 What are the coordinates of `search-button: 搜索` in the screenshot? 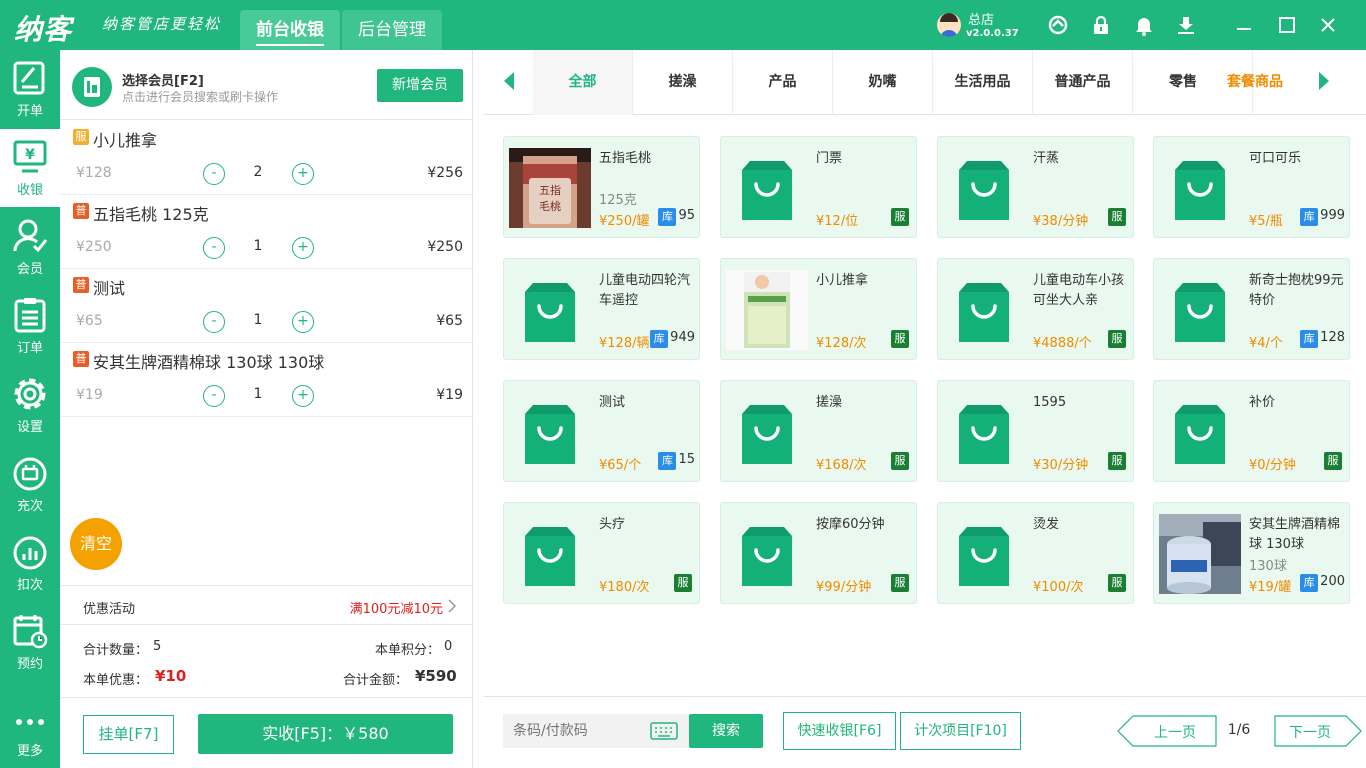 It's located at (726, 731).